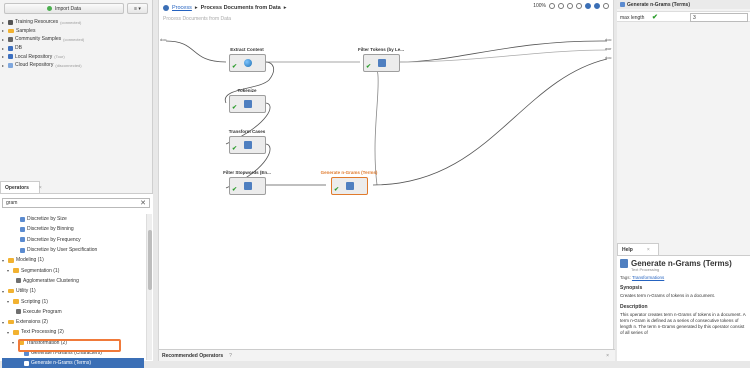  What do you see at coordinates (64, 8) in the screenshot?
I see `import-data-button: Import Data` at bounding box center [64, 8].